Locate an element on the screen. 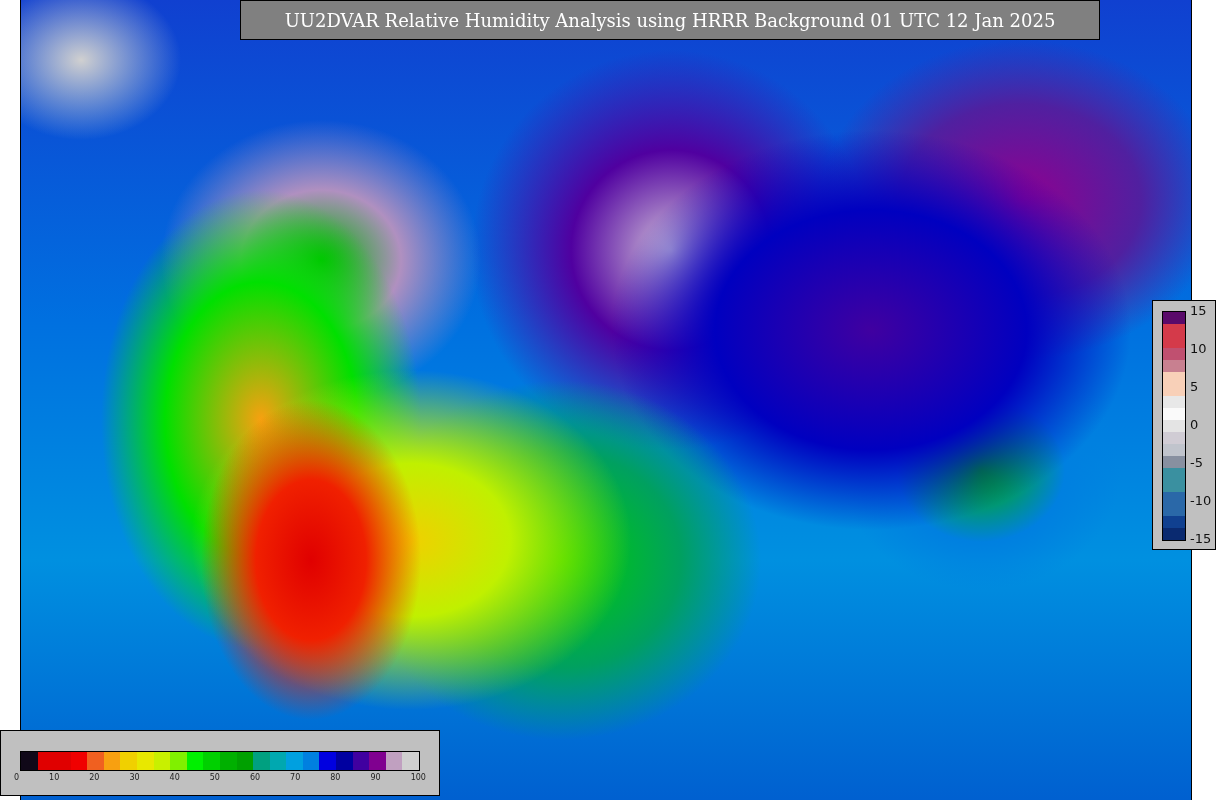  map-title: UU2DVAR Relative Humidity Analysis using HRRR Background 01 UTC 12 Jan 2025 is located at coordinates (670, 20).